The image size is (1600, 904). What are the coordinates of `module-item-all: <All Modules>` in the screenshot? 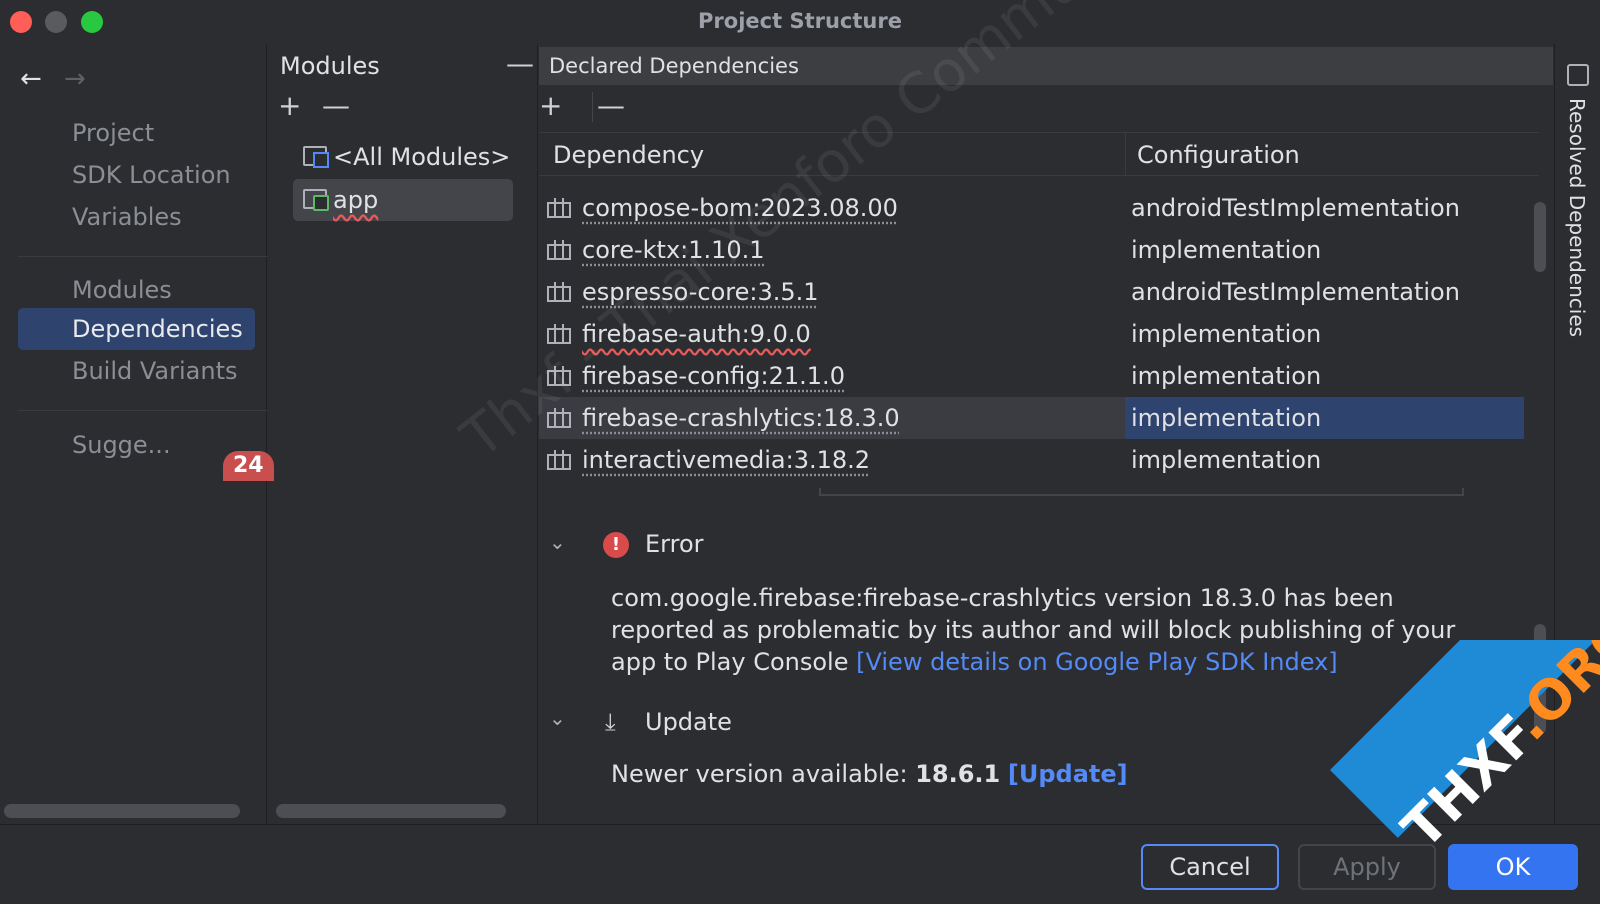 It's located at (403, 157).